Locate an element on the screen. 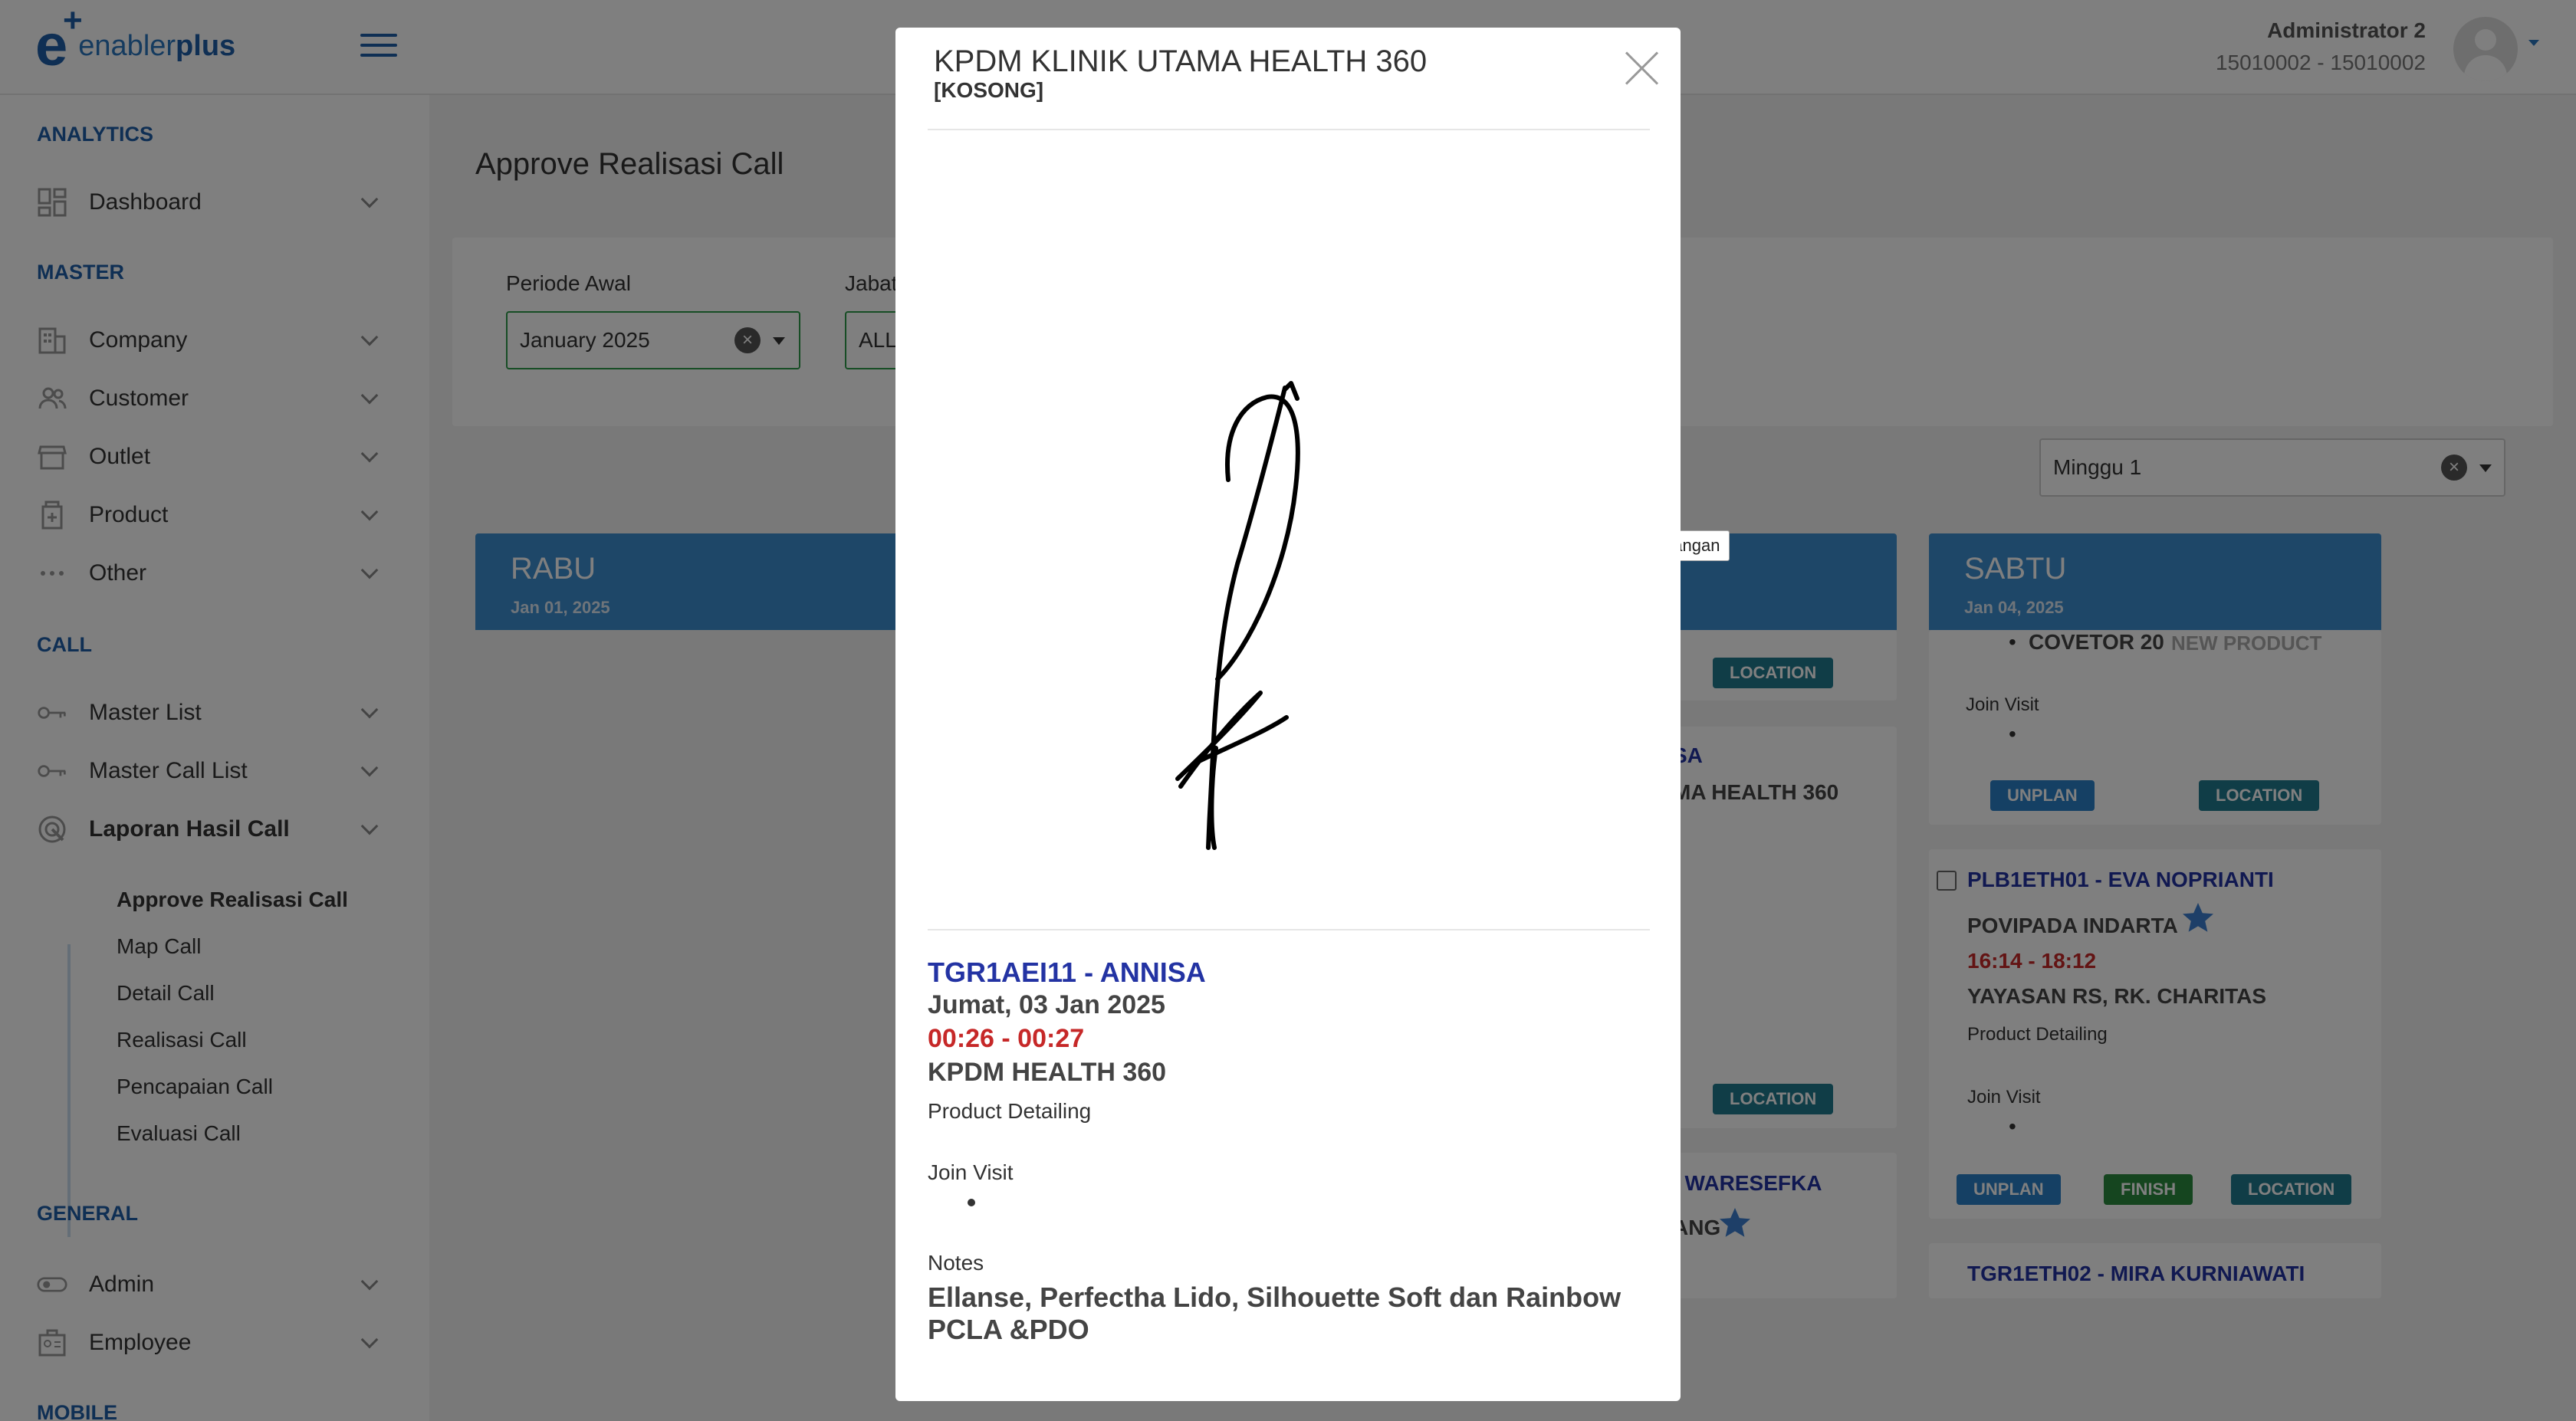  modal-subtitle: [KOSONG] is located at coordinates (989, 90).